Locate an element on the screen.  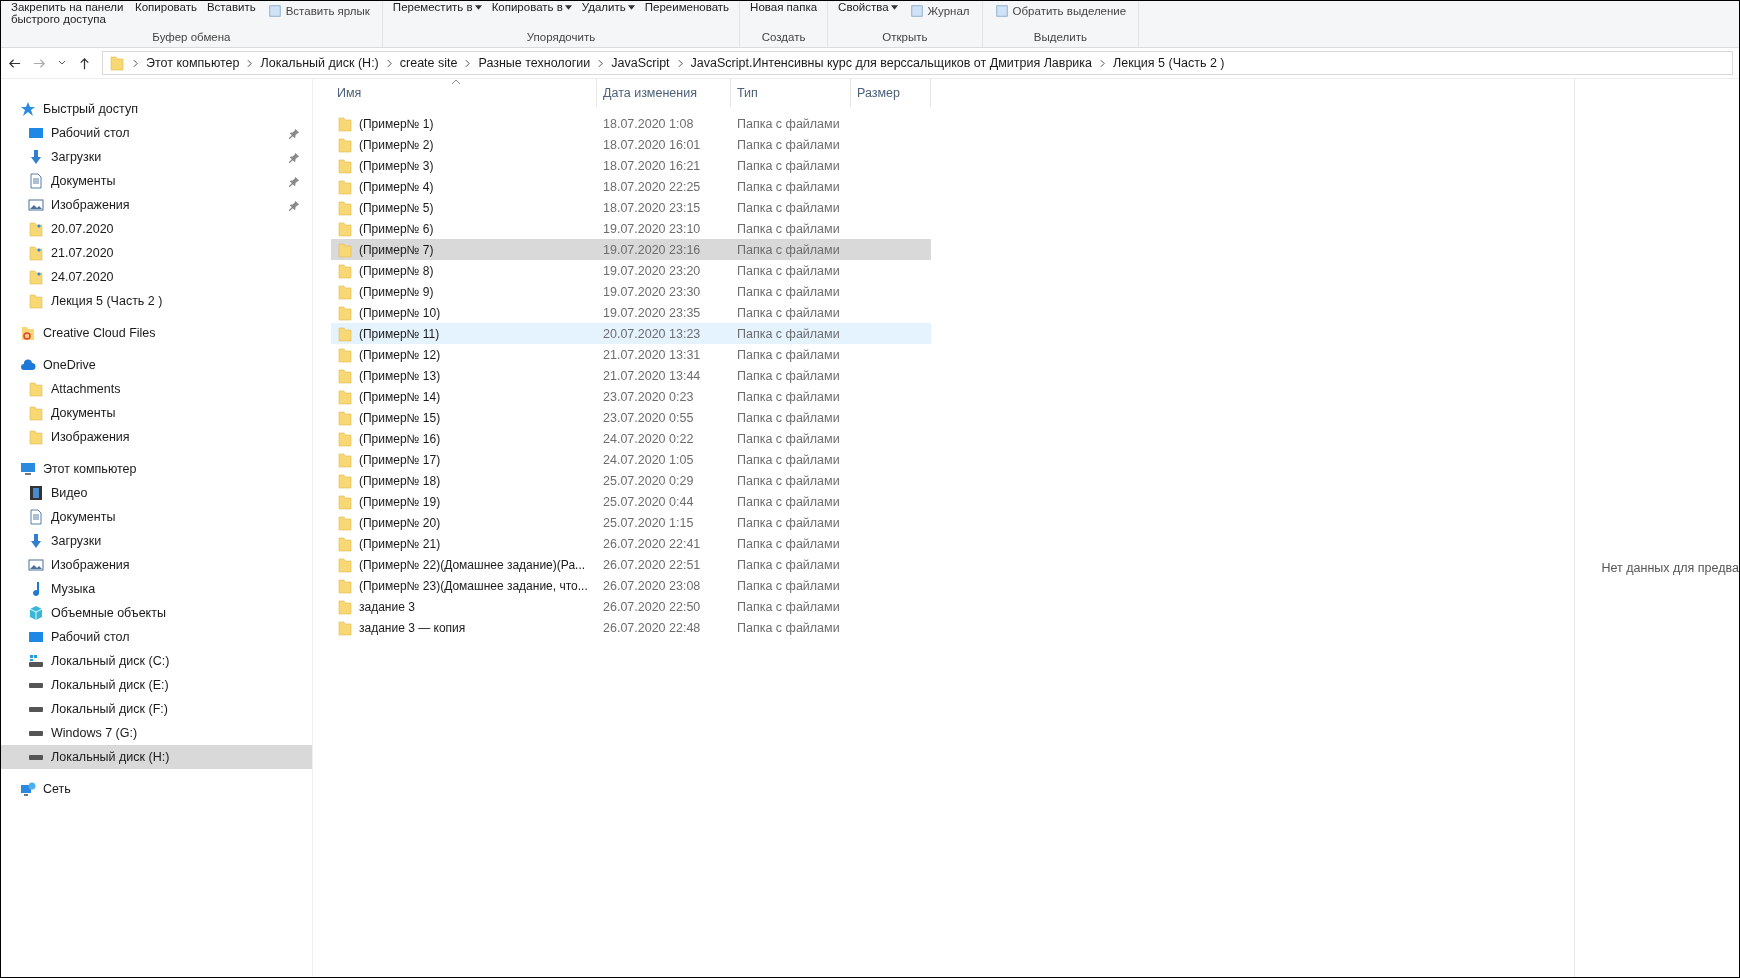
file-row: (Пример№ 18) 25.07.2020 0:29 Папка с файлами is located at coordinates (631, 480).